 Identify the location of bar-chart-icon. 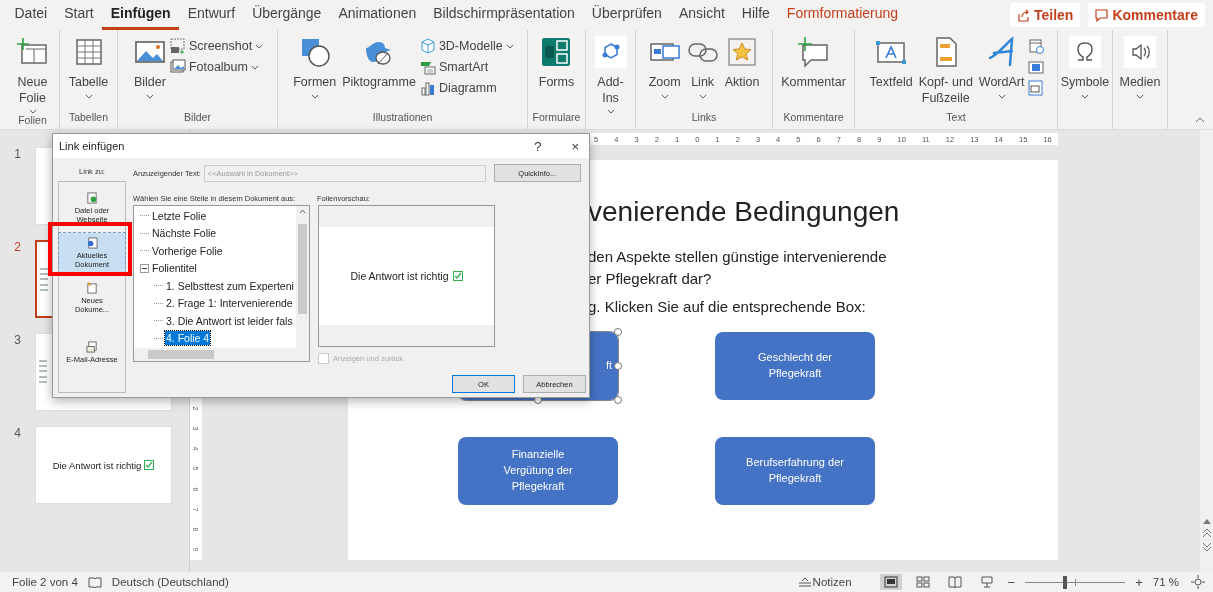
(427, 88).